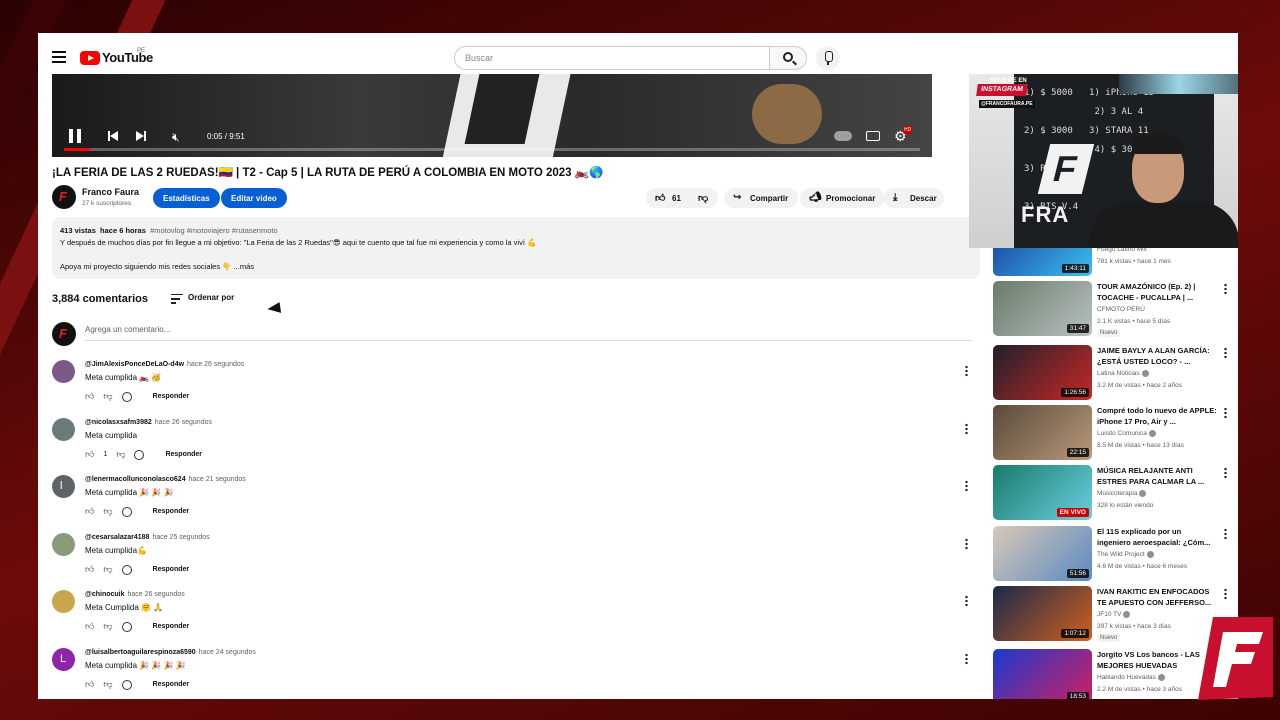 This screenshot has height=720, width=1280. What do you see at coordinates (828, 58) in the screenshot?
I see `microphone-icon` at bounding box center [828, 58].